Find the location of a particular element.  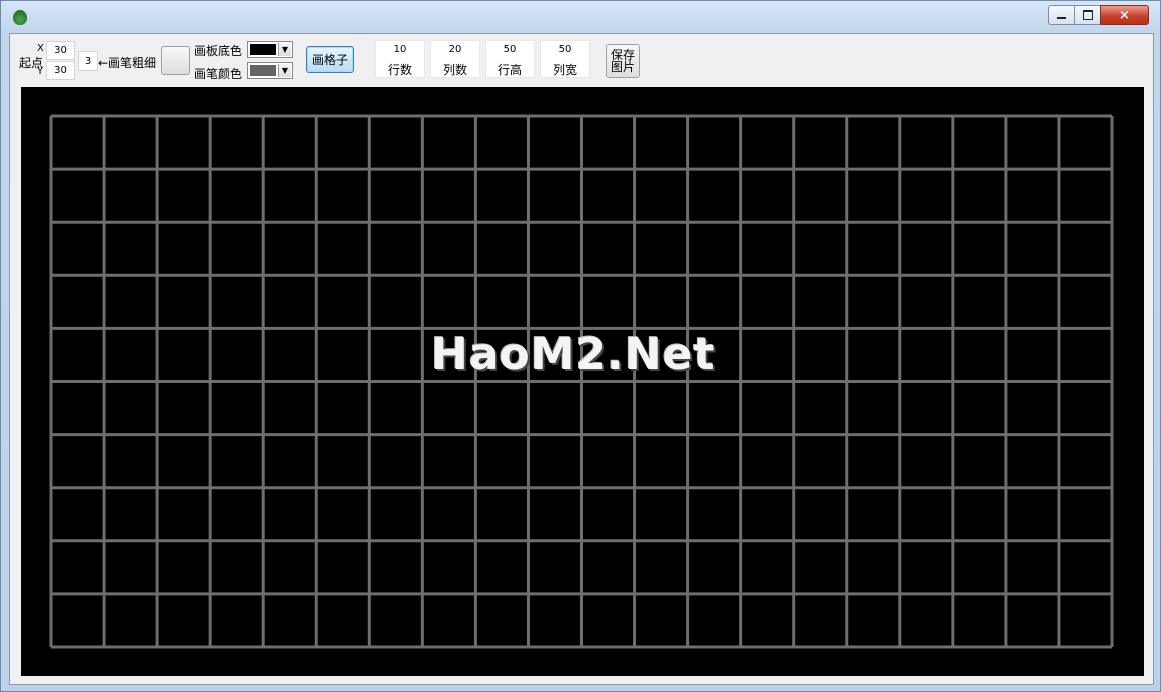

restore-icon is located at coordinates (1087, 15).